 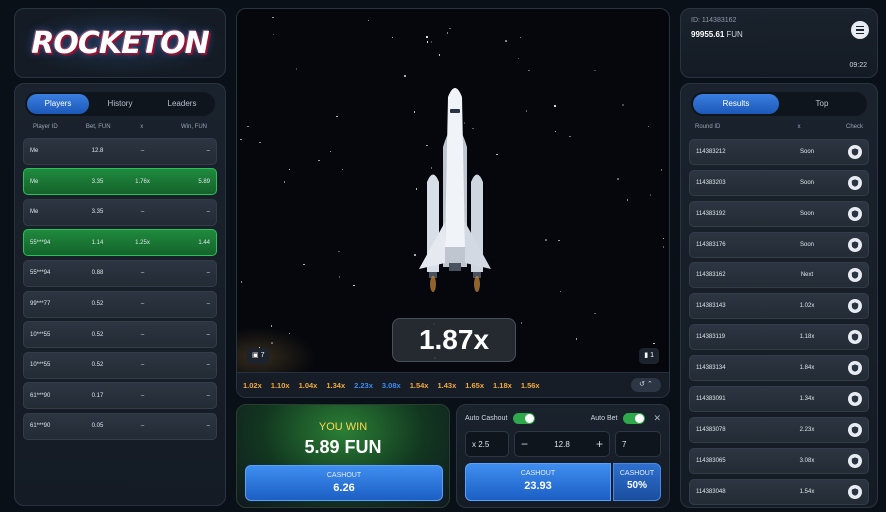 What do you see at coordinates (858, 65) in the screenshot?
I see `clock-time: 09:22` at bounding box center [858, 65].